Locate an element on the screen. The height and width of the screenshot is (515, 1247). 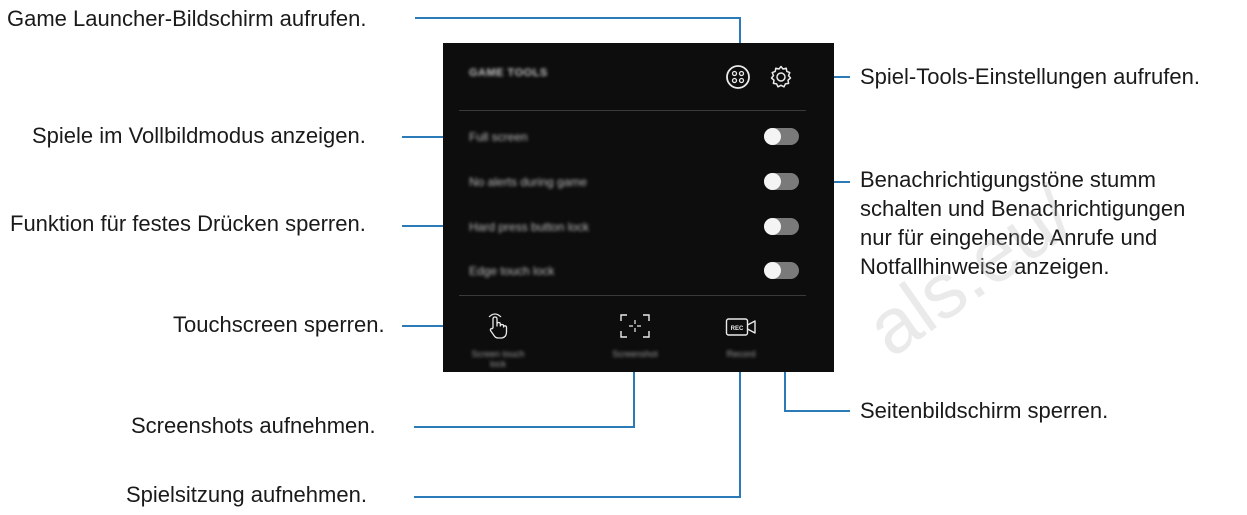
callout-screenshots: Screenshots aufnehmen. is located at coordinates (253, 425).